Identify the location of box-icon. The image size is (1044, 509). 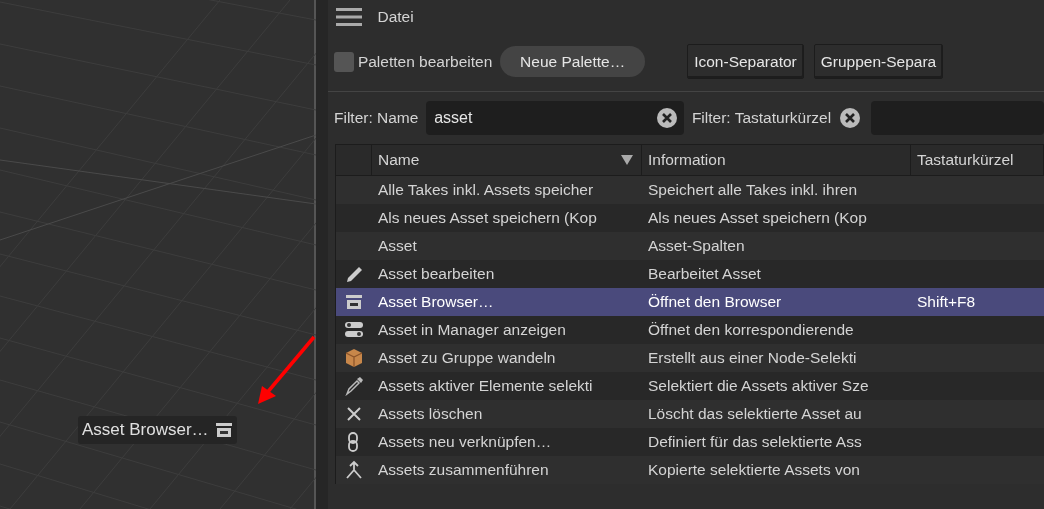
(354, 357).